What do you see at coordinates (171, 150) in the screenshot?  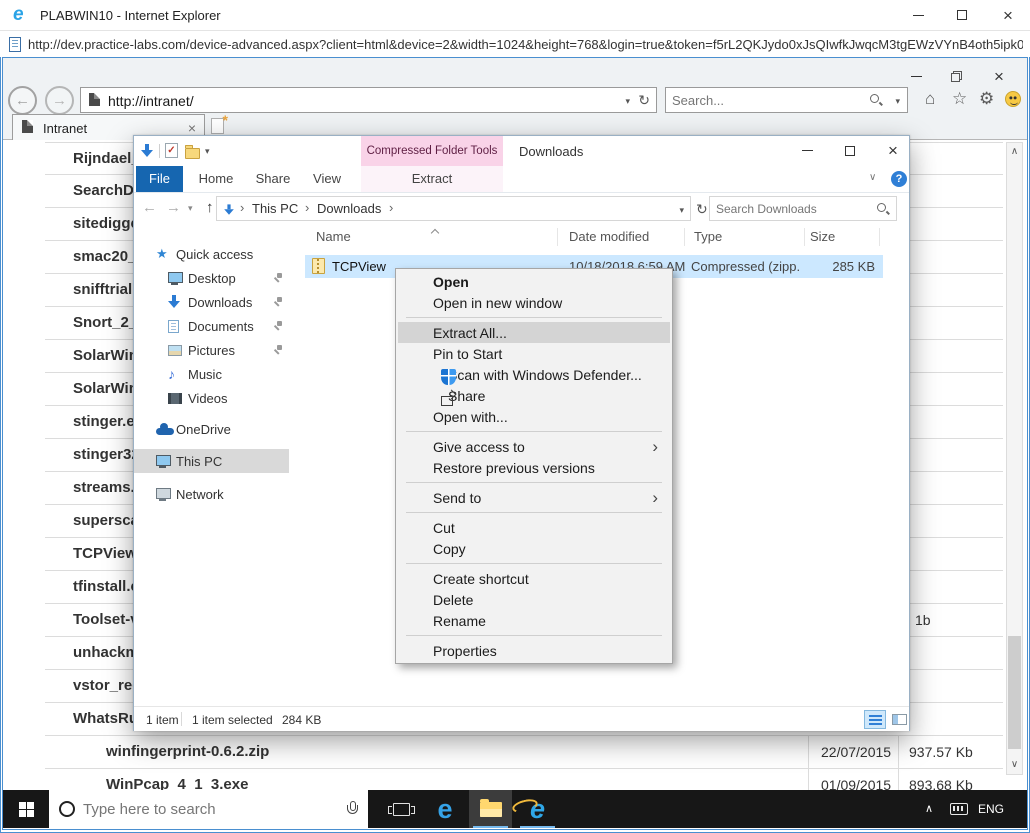 I see `qat-properties-icon: ✓` at bounding box center [171, 150].